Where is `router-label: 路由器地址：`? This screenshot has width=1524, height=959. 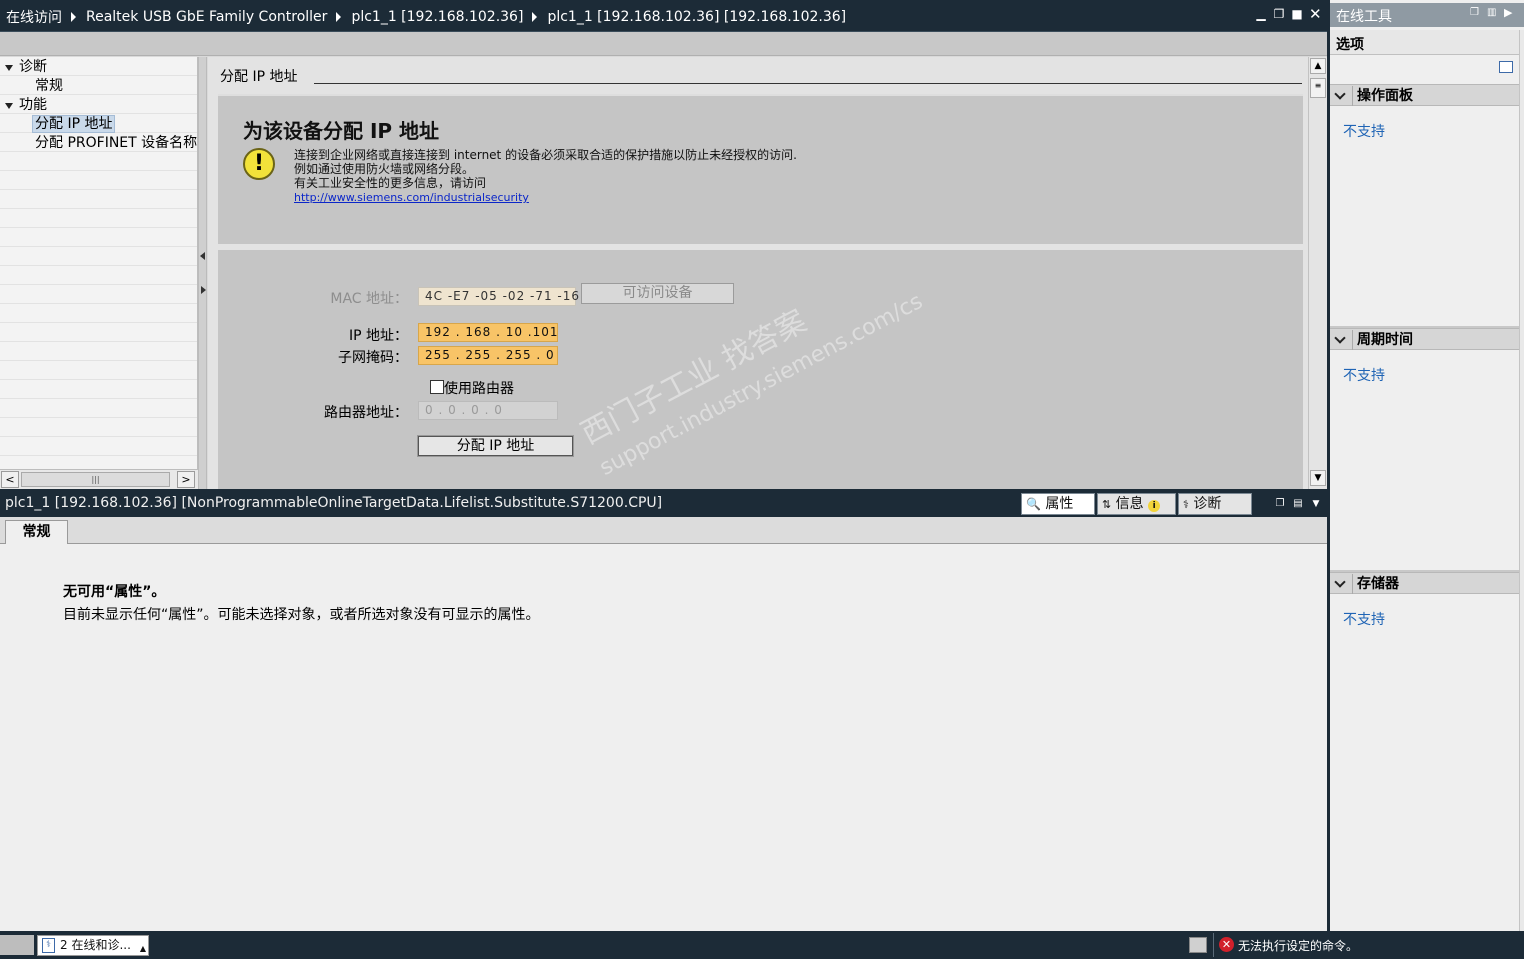
router-label: 路由器地址： is located at coordinates (366, 413).